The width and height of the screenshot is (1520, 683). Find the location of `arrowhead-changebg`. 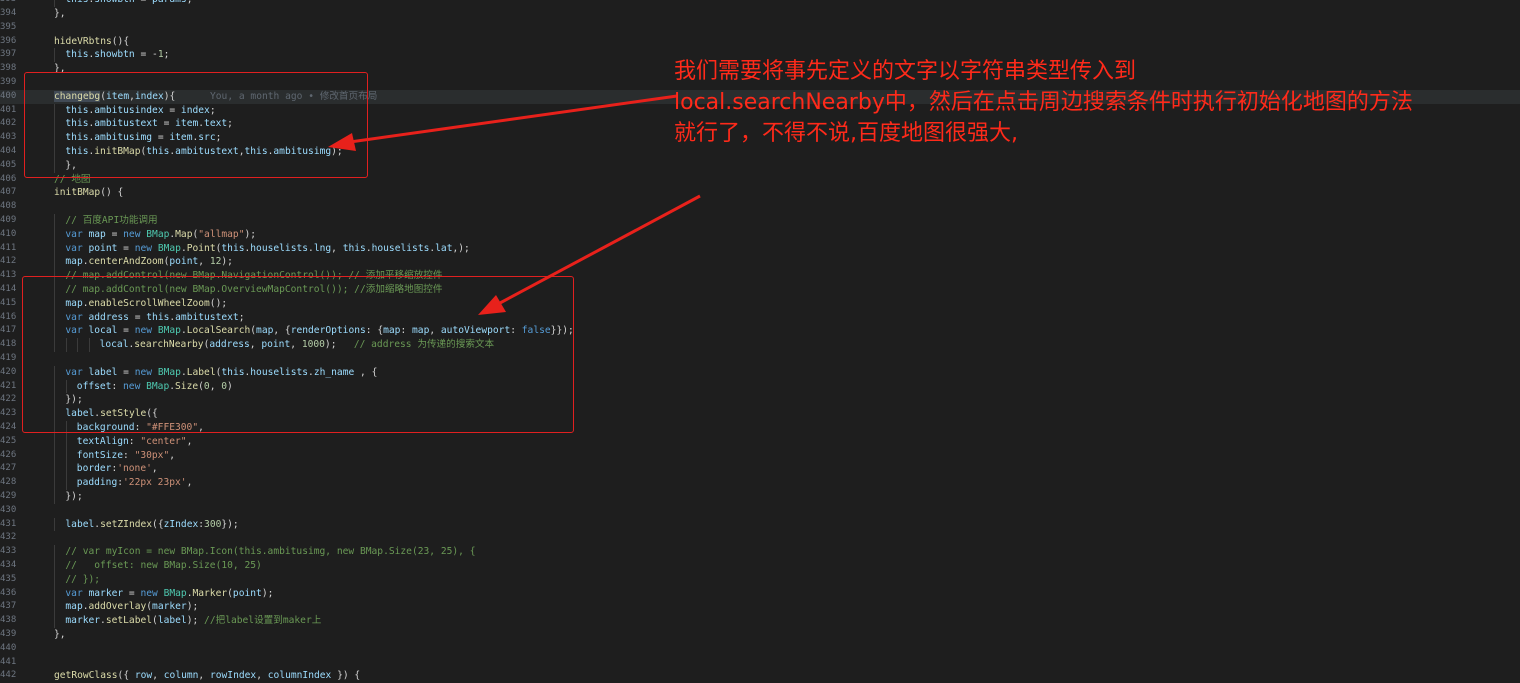

arrowhead-changebg is located at coordinates (342, 142).